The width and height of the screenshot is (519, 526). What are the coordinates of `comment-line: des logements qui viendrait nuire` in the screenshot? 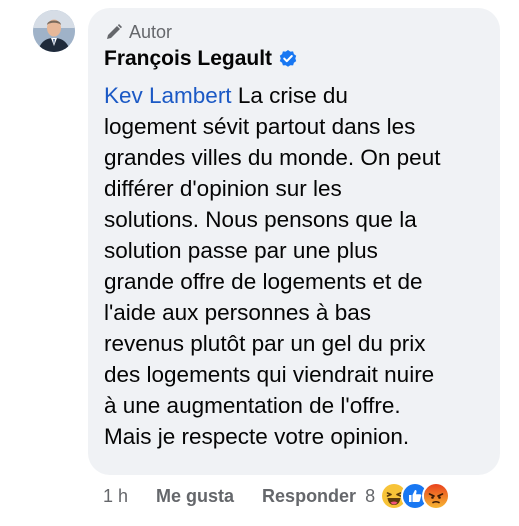 It's located at (269, 374).